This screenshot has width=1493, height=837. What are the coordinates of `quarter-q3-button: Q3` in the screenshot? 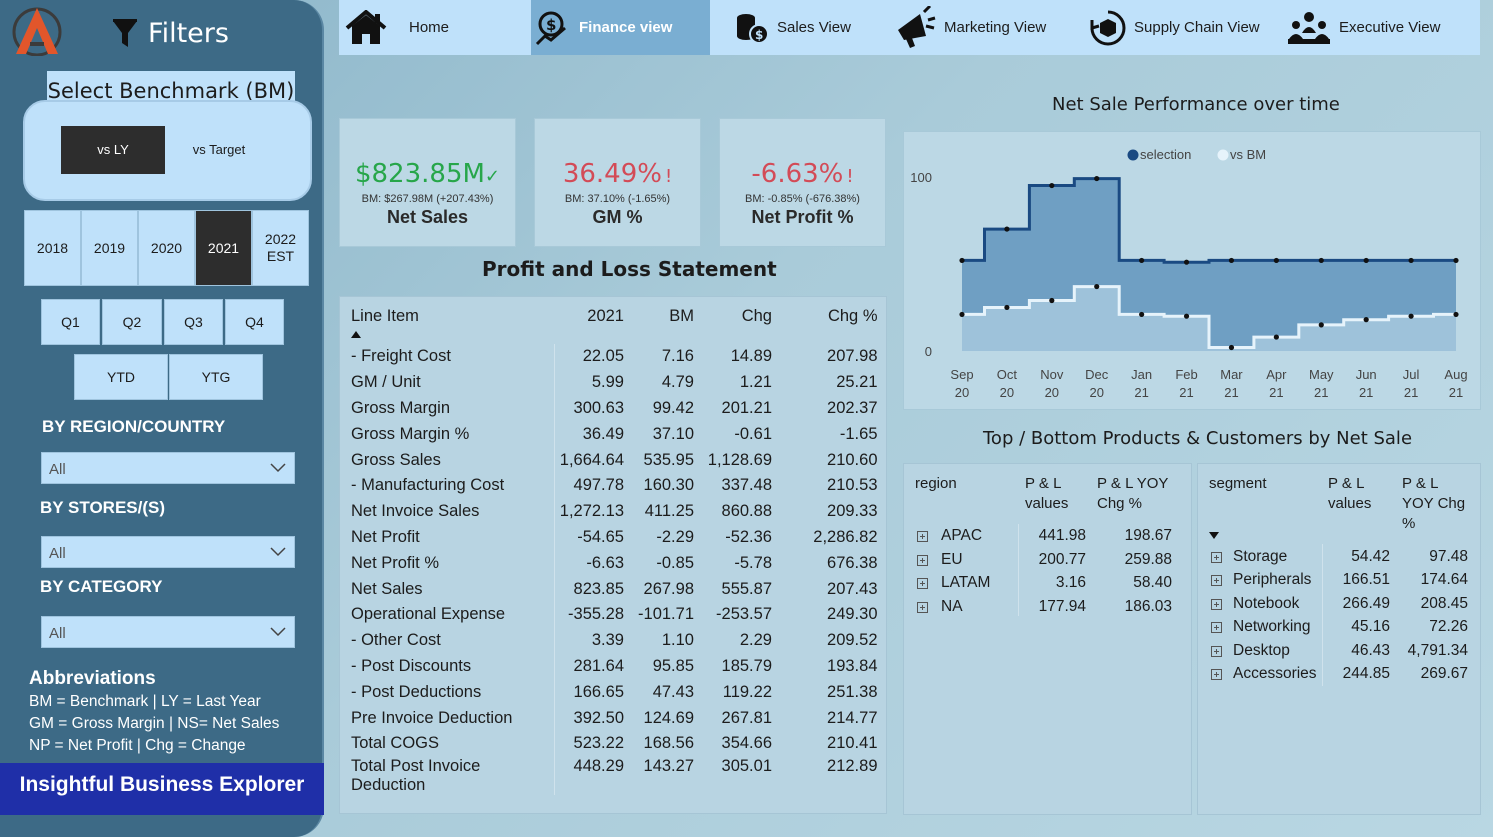 It's located at (193, 322).